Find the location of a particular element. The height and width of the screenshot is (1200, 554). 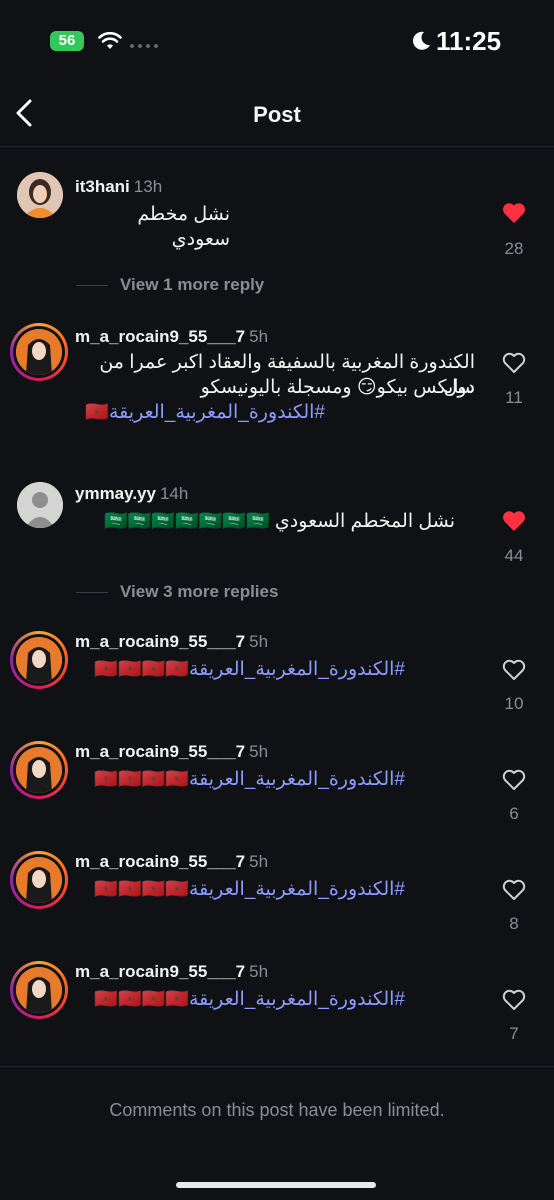

divider is located at coordinates (277, 1066).